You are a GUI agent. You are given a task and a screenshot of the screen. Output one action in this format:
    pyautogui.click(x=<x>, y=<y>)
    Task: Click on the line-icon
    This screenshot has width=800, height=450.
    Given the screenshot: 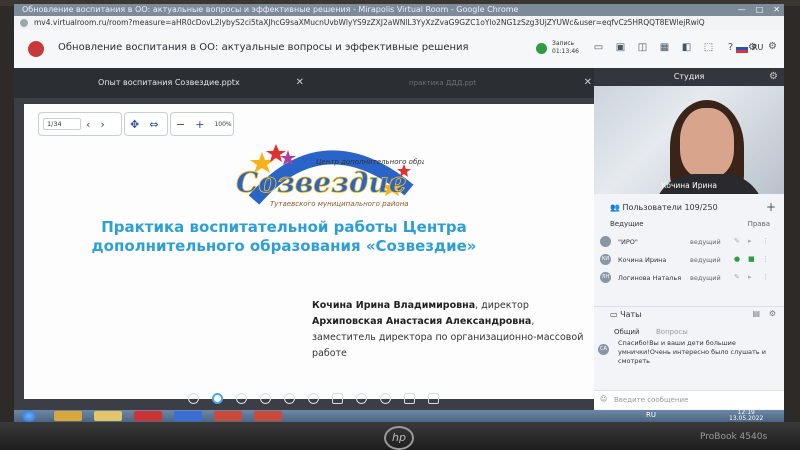 What is the action you would take?
    pyautogui.click(x=313, y=398)
    